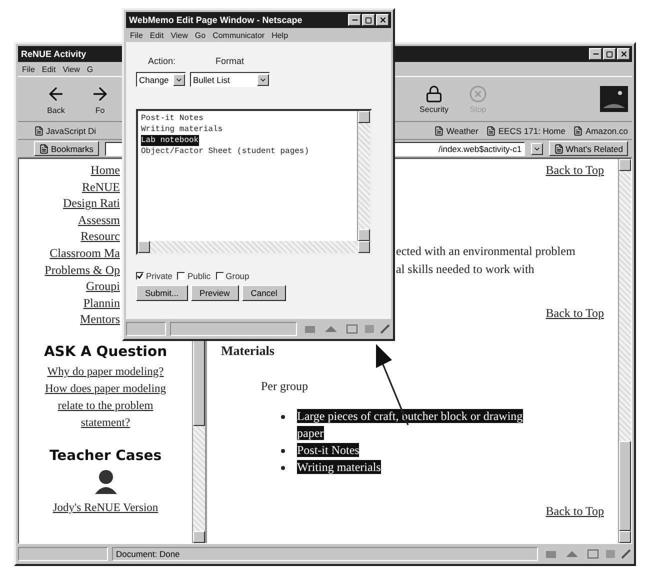 The width and height of the screenshot is (648, 569). Describe the element at coordinates (254, 182) in the screenshot. I see `memo-field: Post-it Notes Writing materials Lab notebook Object/Factor Sheet (student pages)` at that location.